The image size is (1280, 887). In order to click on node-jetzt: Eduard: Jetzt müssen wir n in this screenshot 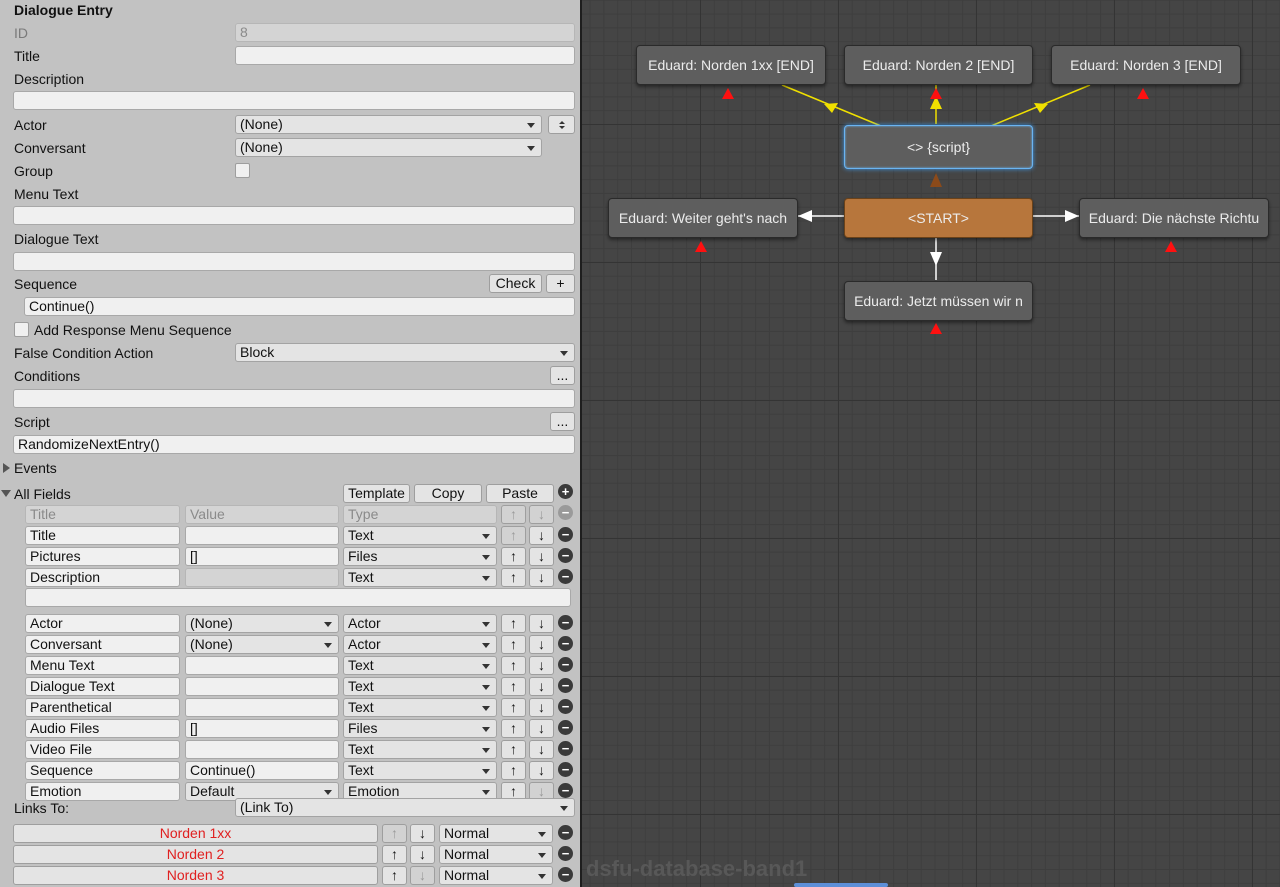, I will do `click(938, 301)`.